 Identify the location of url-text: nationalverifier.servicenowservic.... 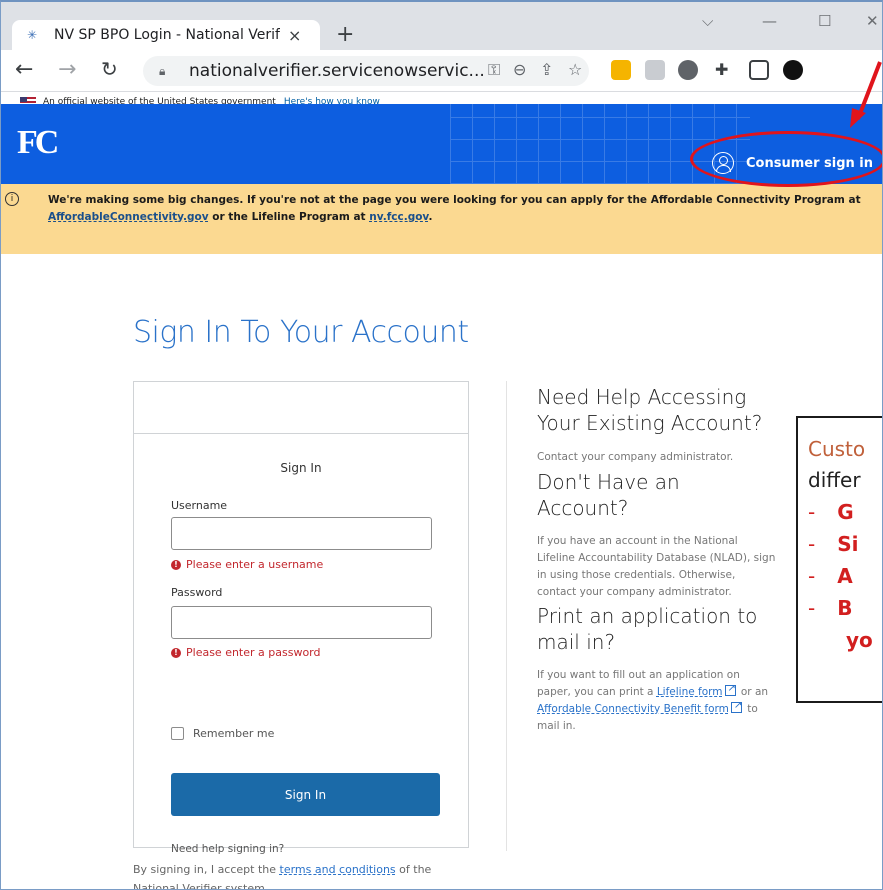
(337, 71).